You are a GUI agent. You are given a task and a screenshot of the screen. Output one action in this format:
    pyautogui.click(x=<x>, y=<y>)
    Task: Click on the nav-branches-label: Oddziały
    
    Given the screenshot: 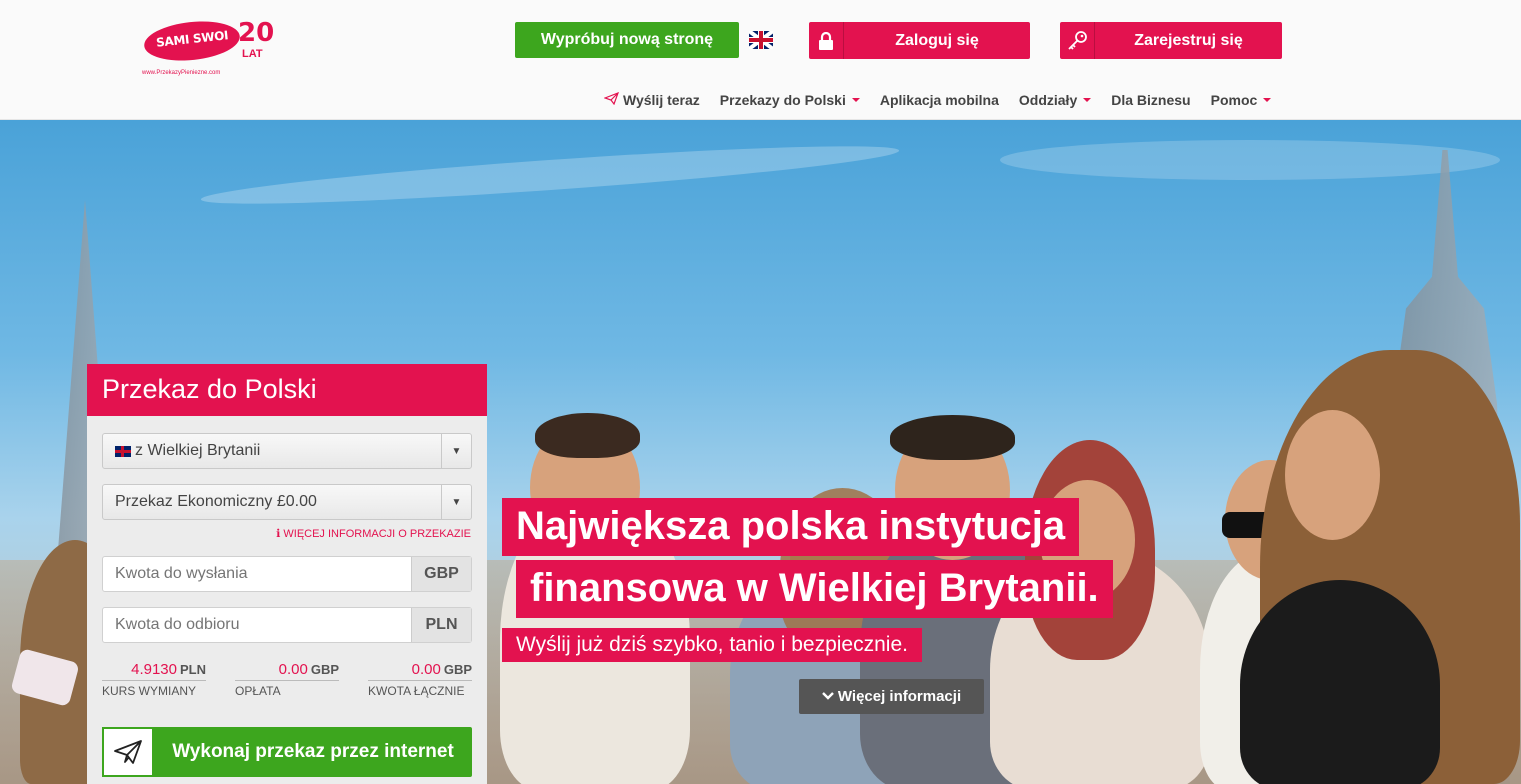 What is the action you would take?
    pyautogui.click(x=1048, y=100)
    